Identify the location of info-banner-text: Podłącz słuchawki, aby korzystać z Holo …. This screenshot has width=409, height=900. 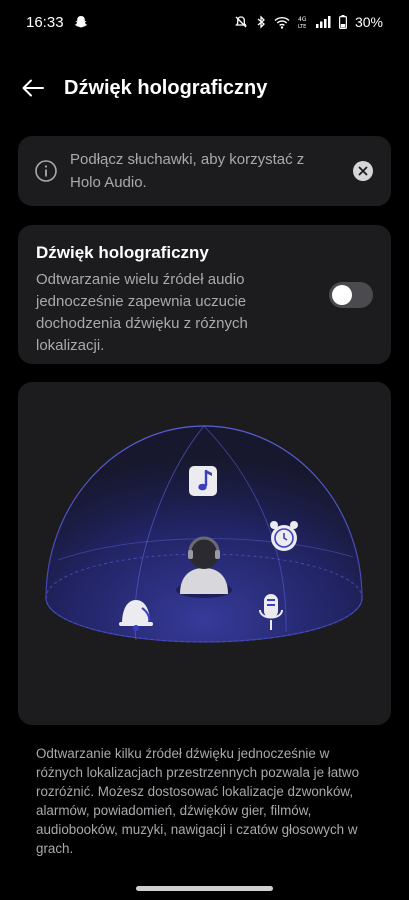
(187, 171).